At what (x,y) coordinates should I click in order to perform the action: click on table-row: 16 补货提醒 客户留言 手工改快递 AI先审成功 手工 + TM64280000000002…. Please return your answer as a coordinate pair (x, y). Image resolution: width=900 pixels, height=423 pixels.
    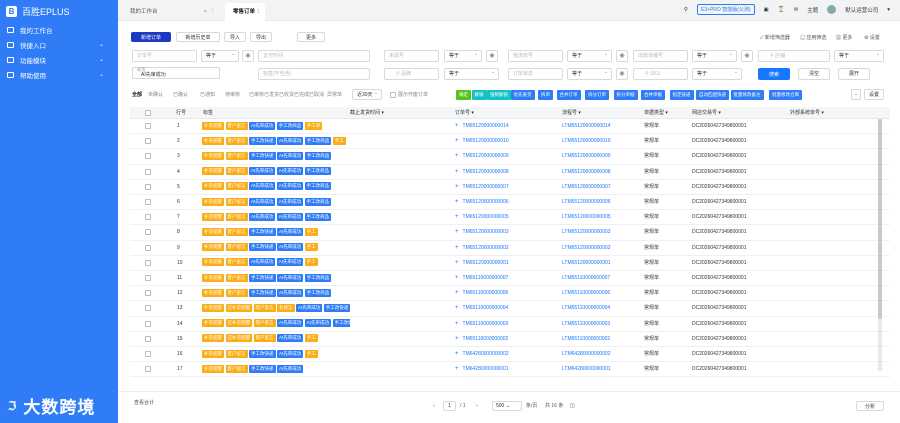
    Looking at the image, I should click on (510, 355).